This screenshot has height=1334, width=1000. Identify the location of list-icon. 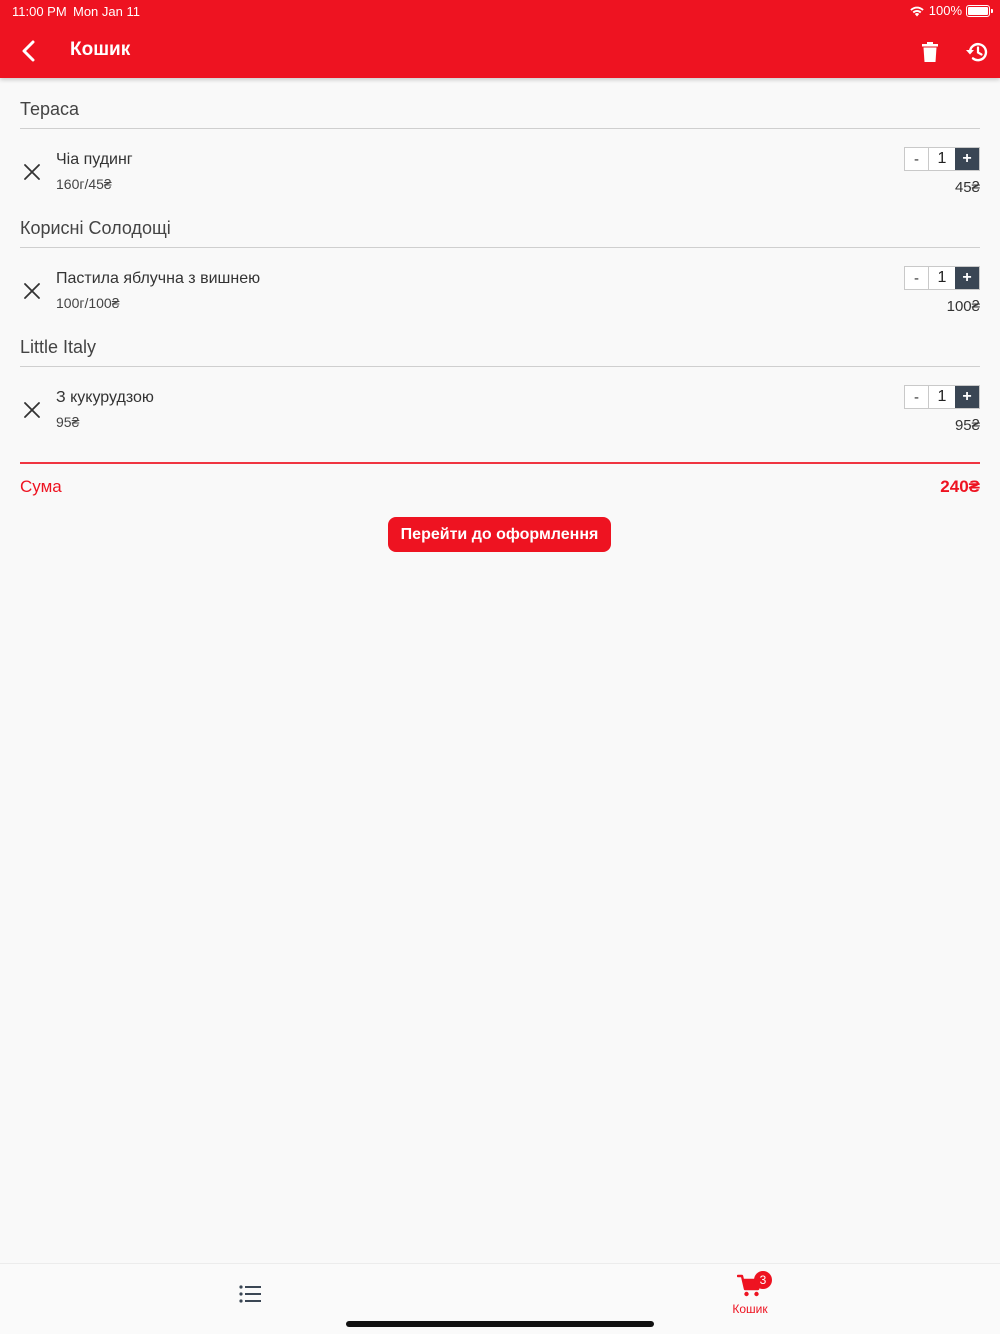
(250, 1294).